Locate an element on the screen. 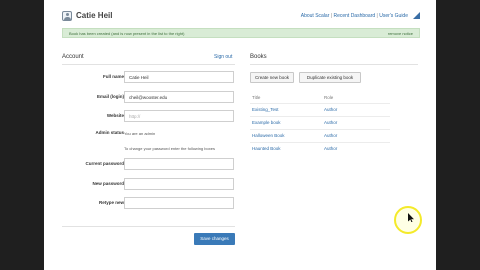 The image size is (480, 270). book-title-link: Example book is located at coordinates (266, 123).